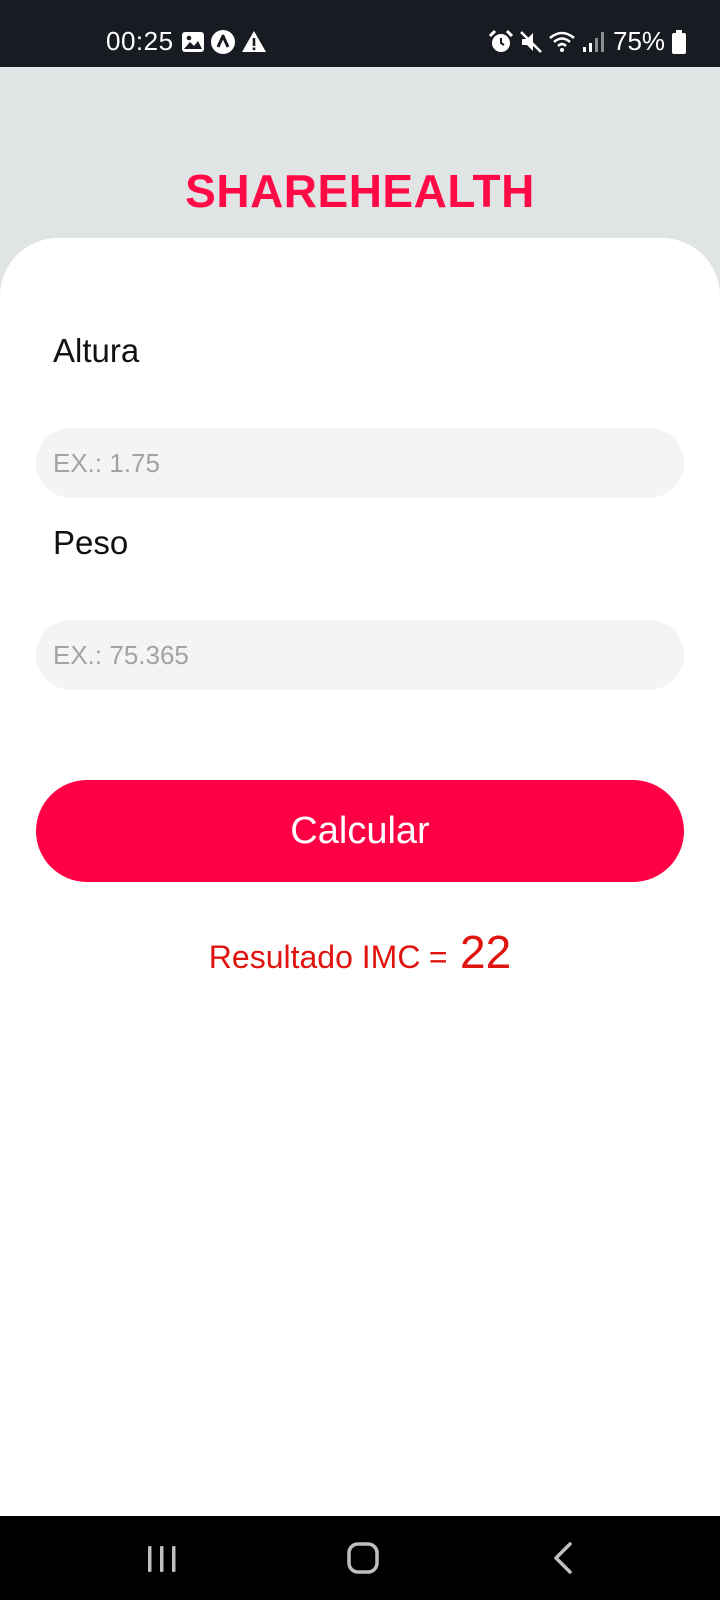 This screenshot has height=1600, width=720. What do you see at coordinates (501, 40) in the screenshot?
I see `alarm-icon` at bounding box center [501, 40].